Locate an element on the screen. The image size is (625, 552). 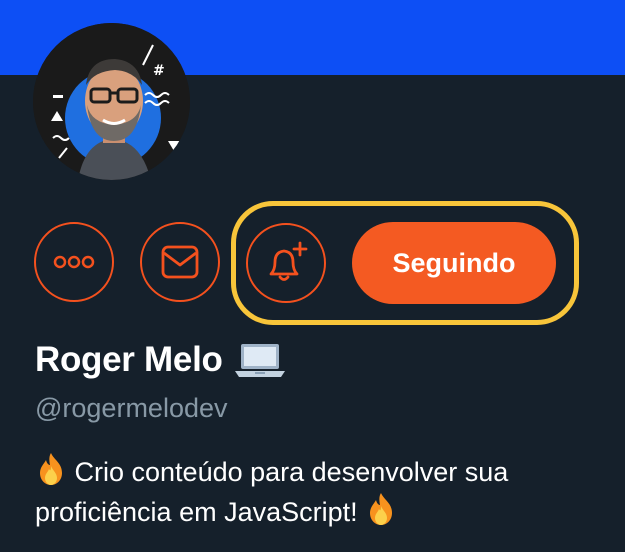
profile-name-row: Roger Melo is located at coordinates (161, 360).